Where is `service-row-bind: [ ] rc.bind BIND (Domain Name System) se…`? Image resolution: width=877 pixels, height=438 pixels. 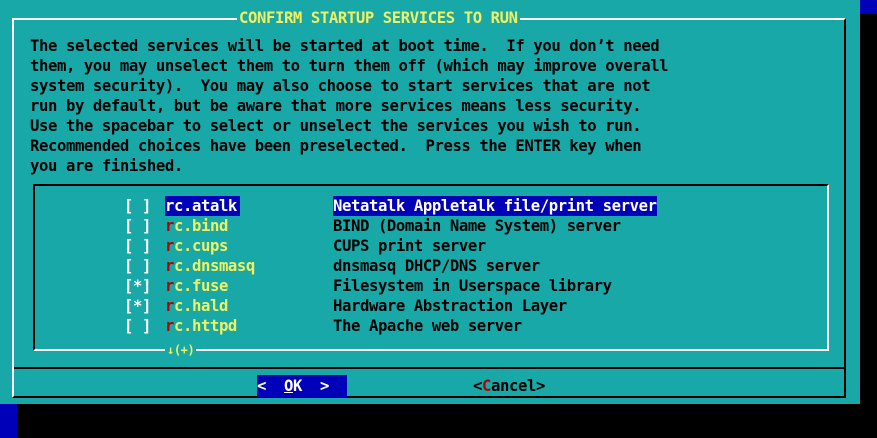 service-row-bind: [ ] rc.bind BIND (Domain Name System) se… is located at coordinates (444, 226).